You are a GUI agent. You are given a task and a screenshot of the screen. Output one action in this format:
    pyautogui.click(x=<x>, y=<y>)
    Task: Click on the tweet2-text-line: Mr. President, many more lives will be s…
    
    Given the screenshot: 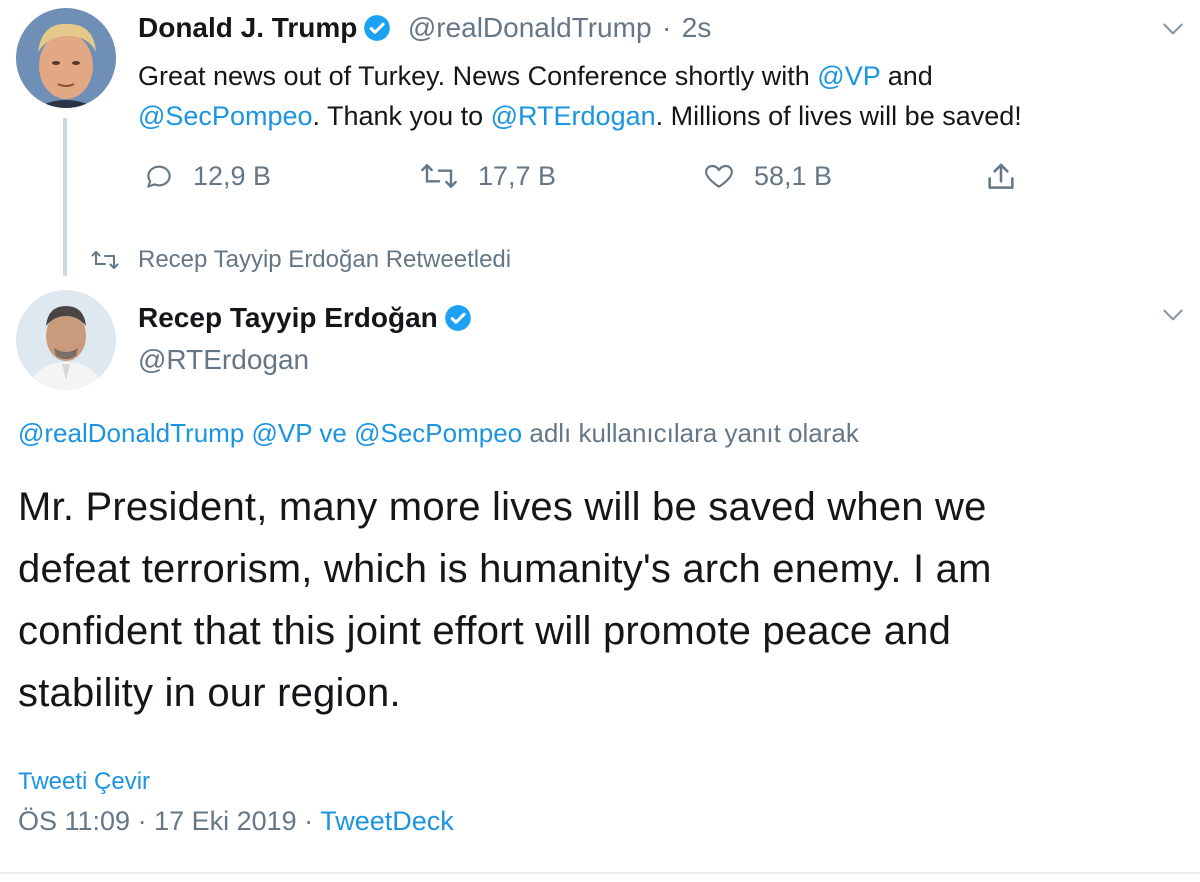 What is the action you would take?
    pyautogui.click(x=502, y=507)
    